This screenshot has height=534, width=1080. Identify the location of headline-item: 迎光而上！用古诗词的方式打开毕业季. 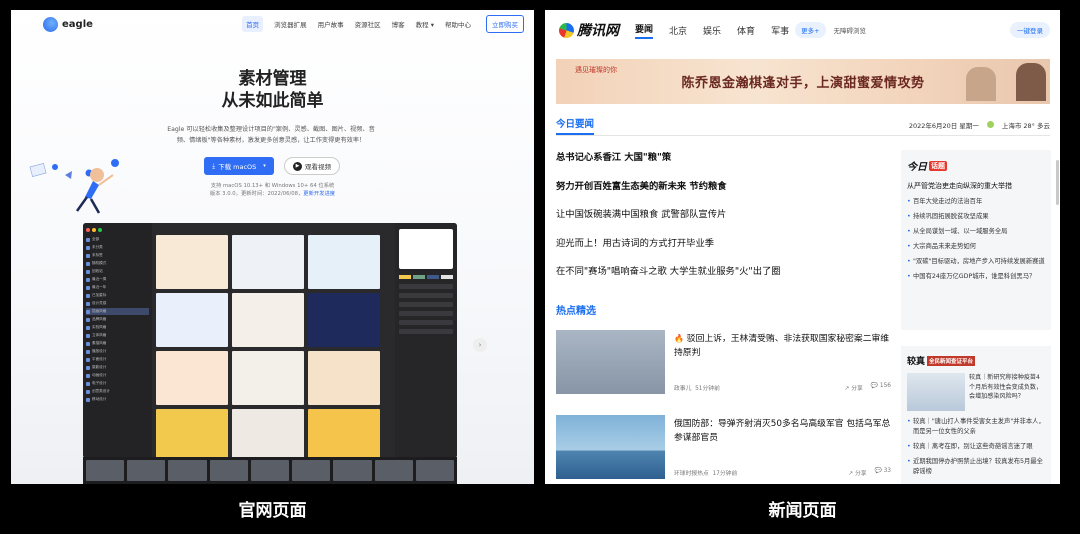
(723, 244).